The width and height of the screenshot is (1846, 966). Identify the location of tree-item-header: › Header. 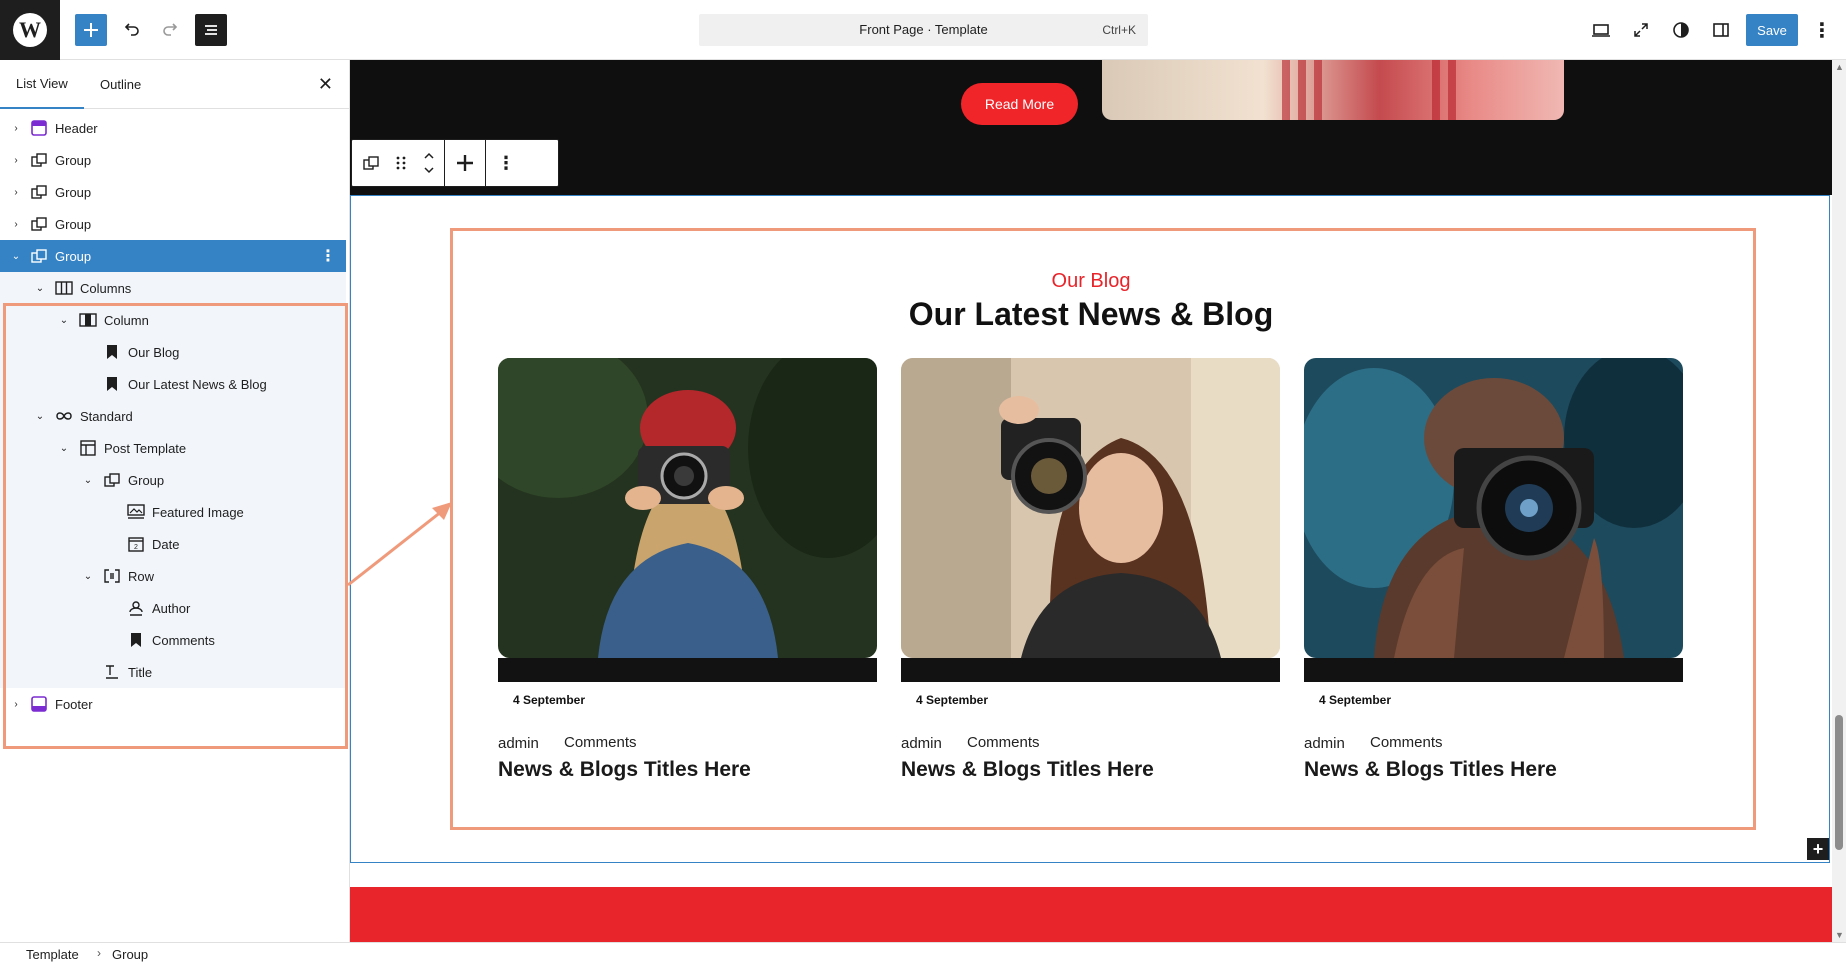
(173, 128).